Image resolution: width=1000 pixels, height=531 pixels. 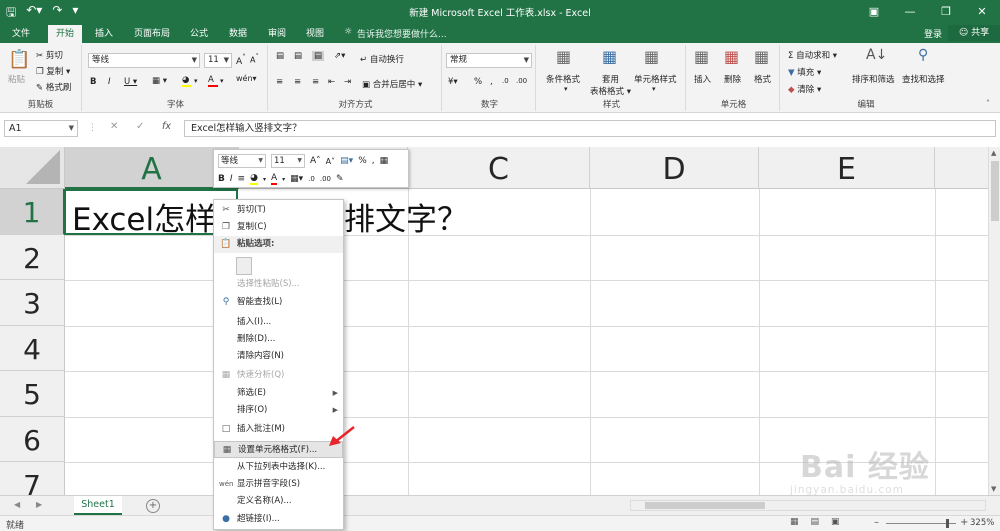 What do you see at coordinates (21, 34) in the screenshot?
I see `tab-file: 文件` at bounding box center [21, 34].